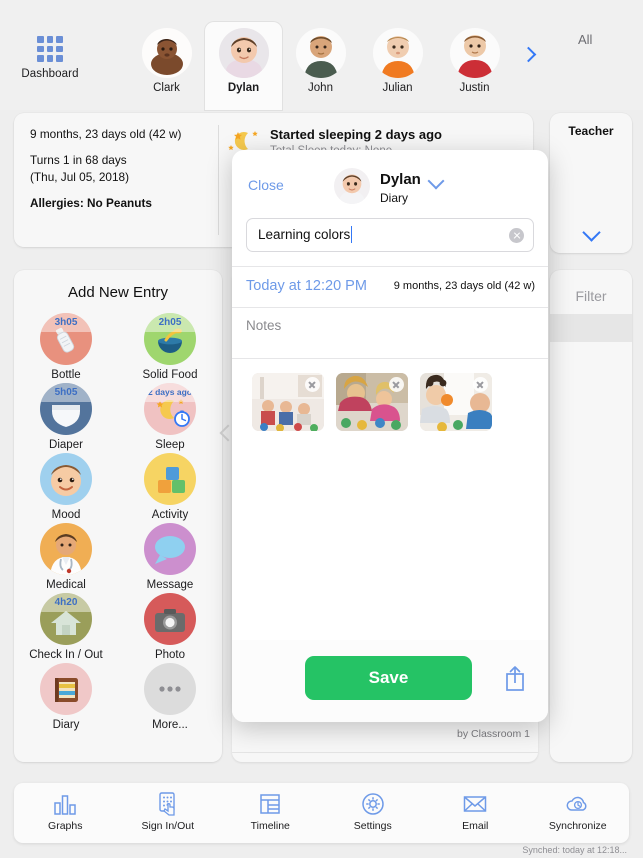  Describe the element at coordinates (78, 160) in the screenshot. I see `child-turns-1: Turns 1 in 68 days` at that location.